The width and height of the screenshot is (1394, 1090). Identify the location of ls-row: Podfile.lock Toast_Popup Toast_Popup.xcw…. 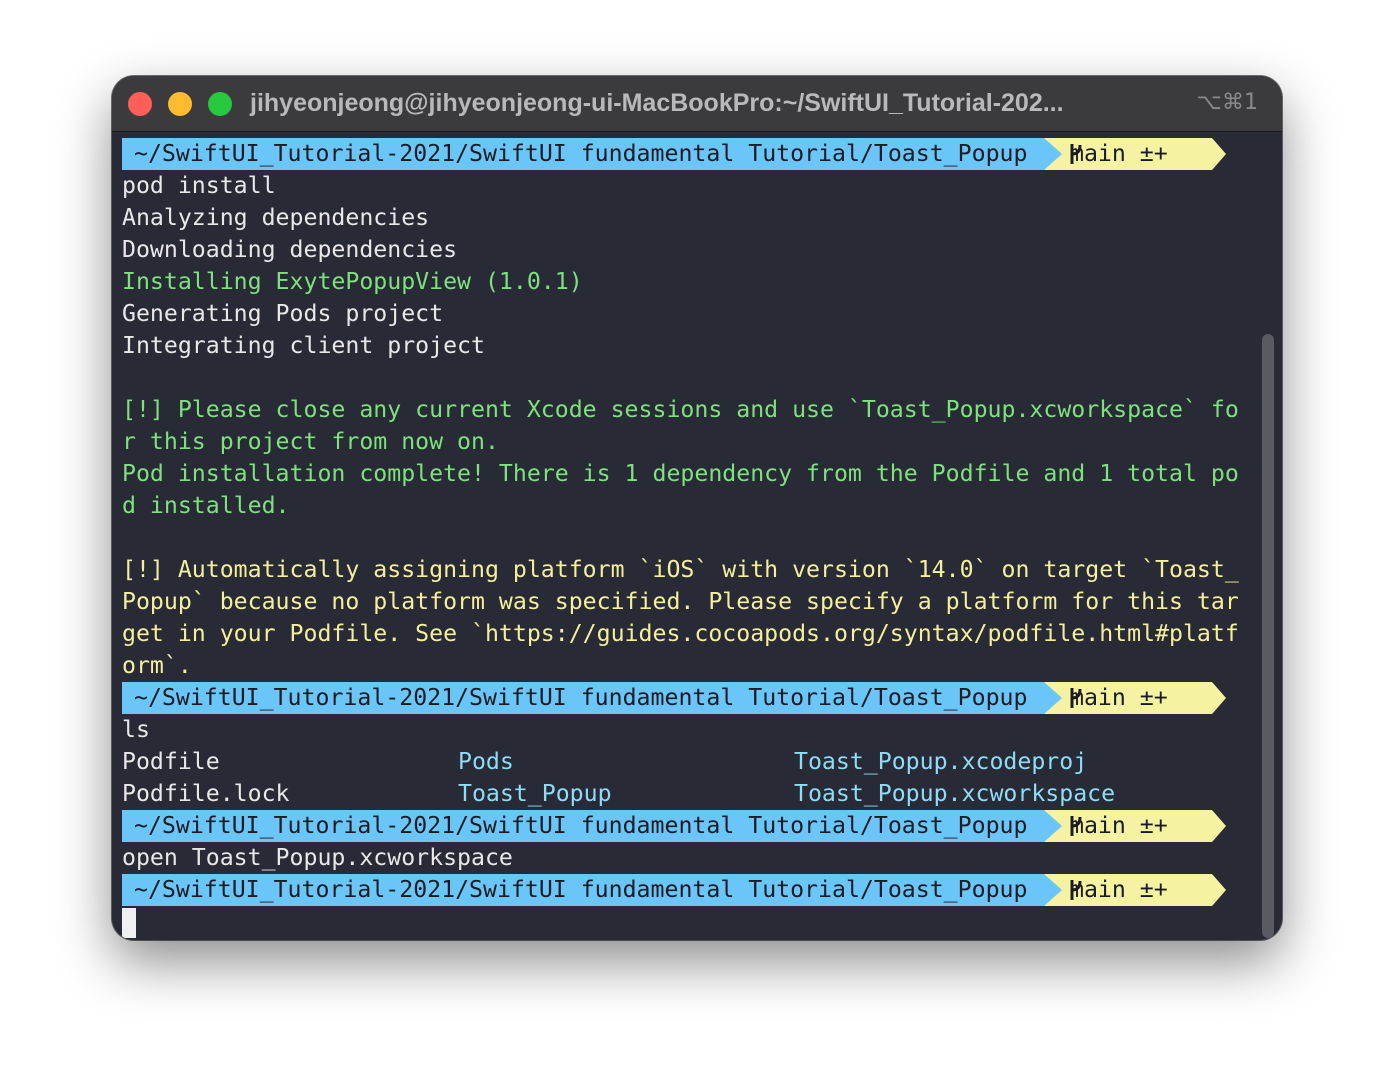
(687, 794).